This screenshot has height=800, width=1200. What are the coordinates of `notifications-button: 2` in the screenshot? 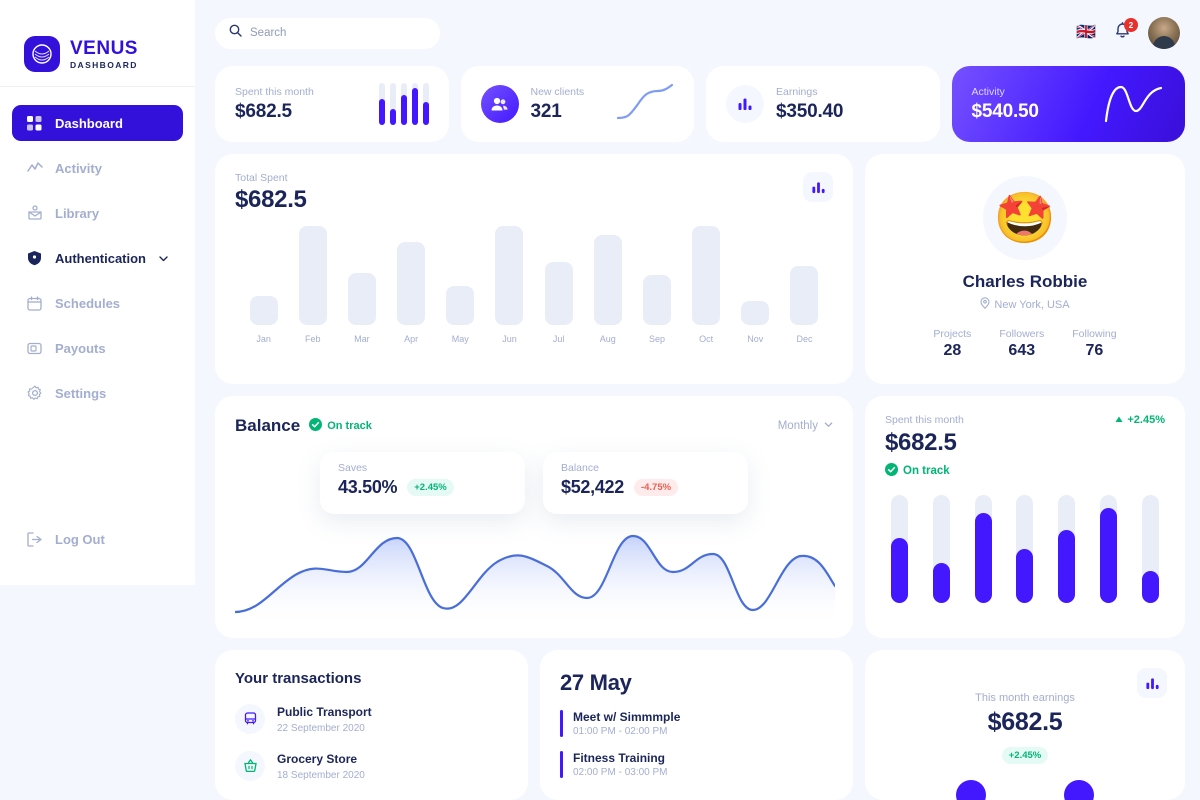 It's located at (1125, 31).